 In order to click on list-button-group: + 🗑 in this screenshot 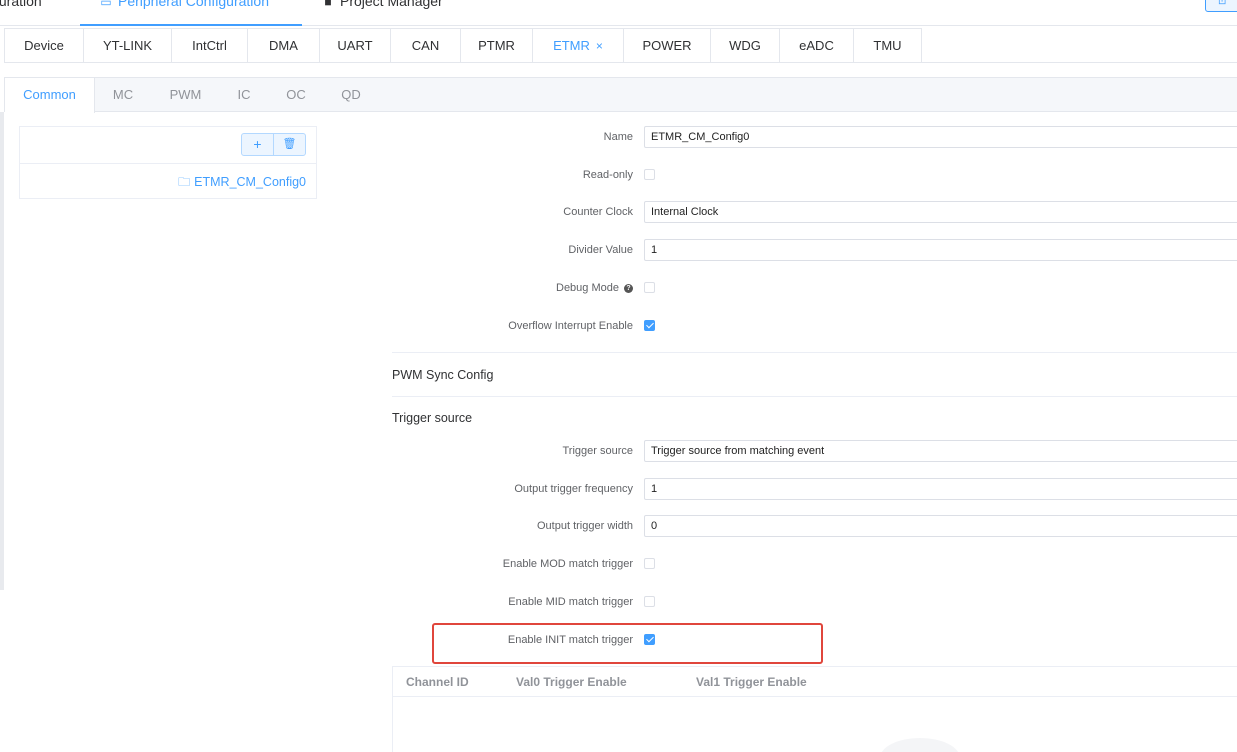, I will do `click(273, 144)`.